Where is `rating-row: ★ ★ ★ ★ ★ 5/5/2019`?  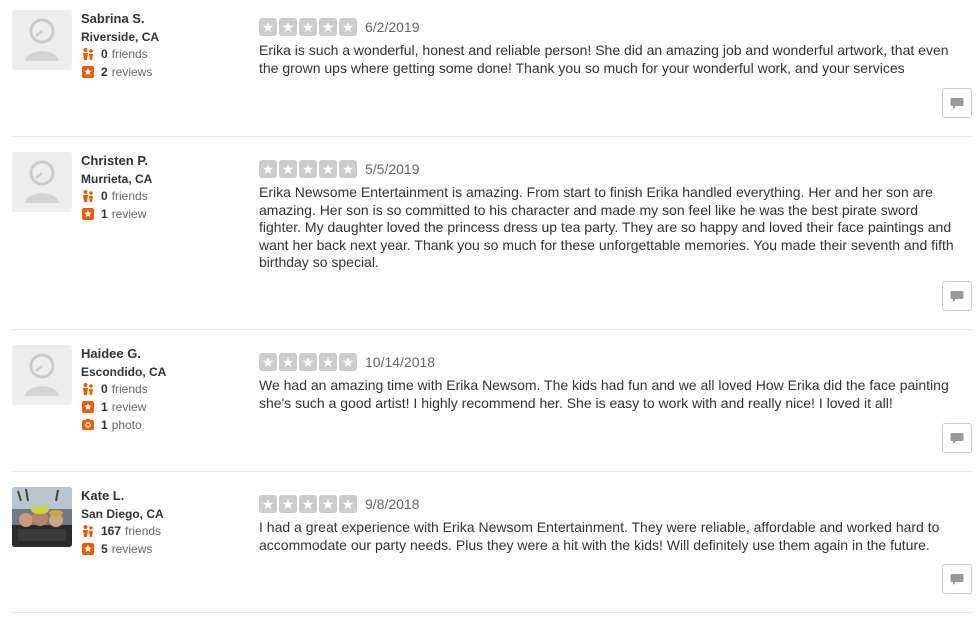
rating-row: ★ ★ ★ ★ ★ 5/5/2019 is located at coordinates (339, 169).